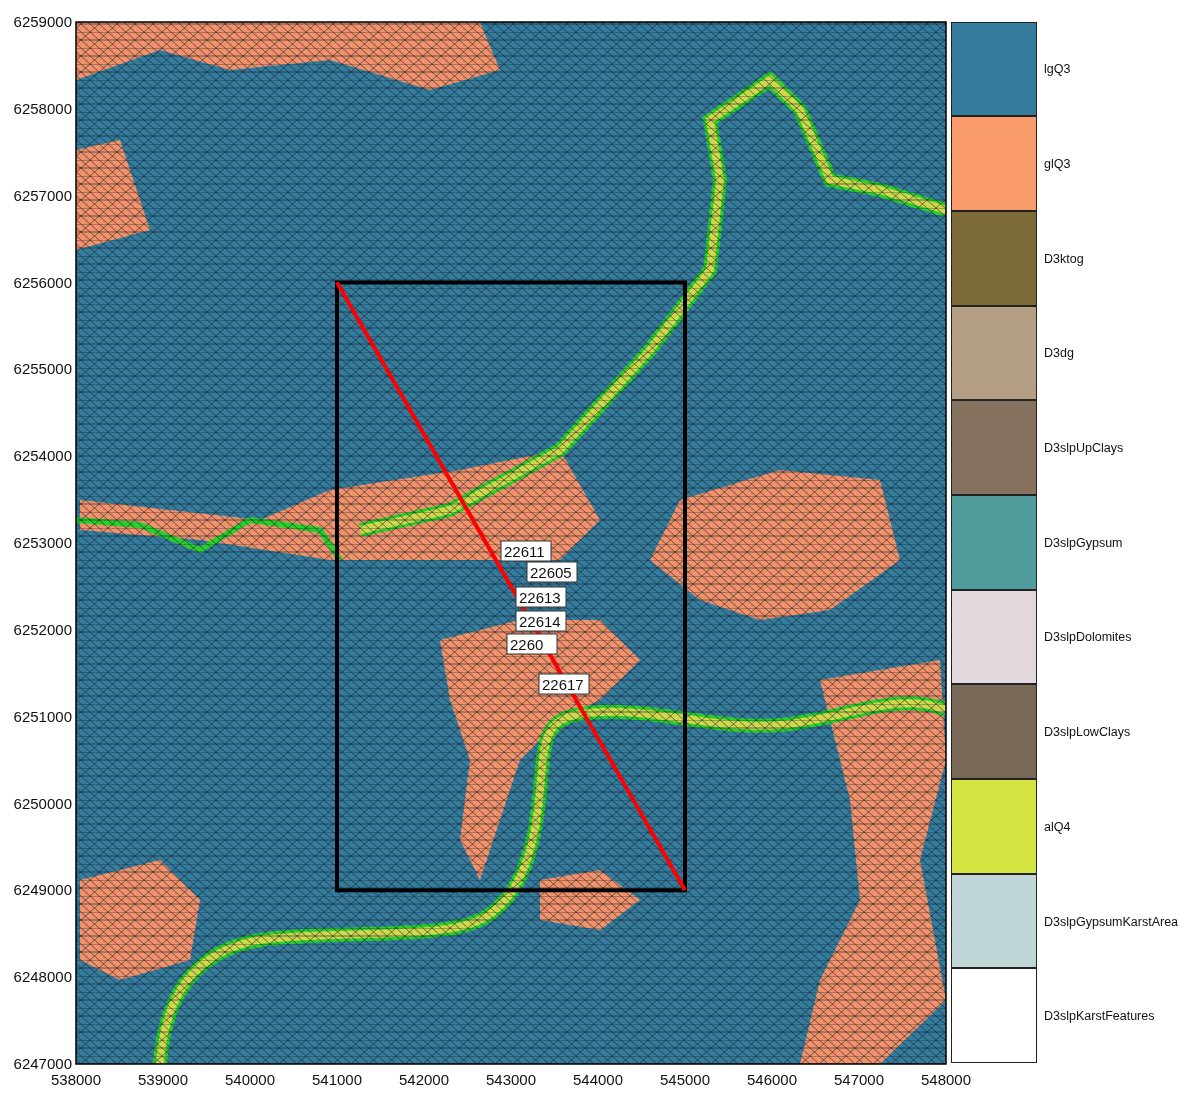  Describe the element at coordinates (337, 1079) in the screenshot. I see `x-axis-tick-label: 541000` at that location.